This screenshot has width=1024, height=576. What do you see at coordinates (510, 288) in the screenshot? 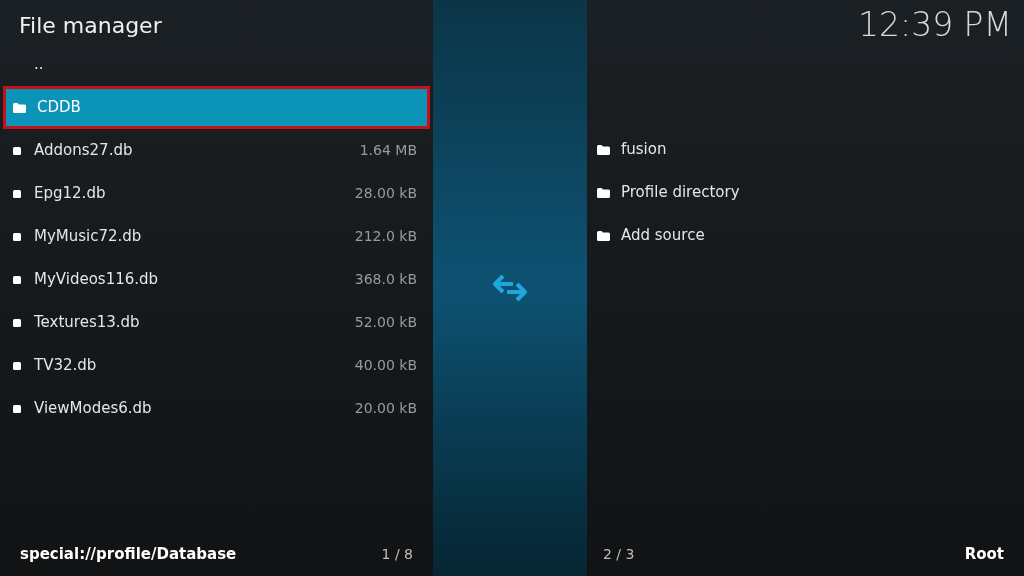
I see `swap-icon` at bounding box center [510, 288].